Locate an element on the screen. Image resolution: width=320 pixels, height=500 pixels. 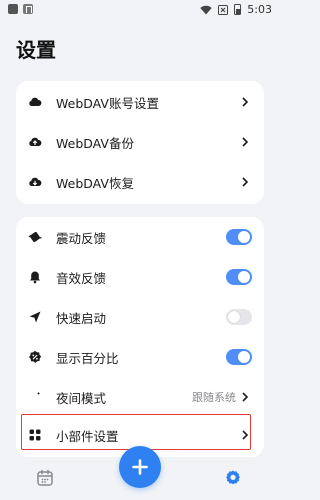
sound-feedback-row: 音效反馈 is located at coordinates (140, 277).